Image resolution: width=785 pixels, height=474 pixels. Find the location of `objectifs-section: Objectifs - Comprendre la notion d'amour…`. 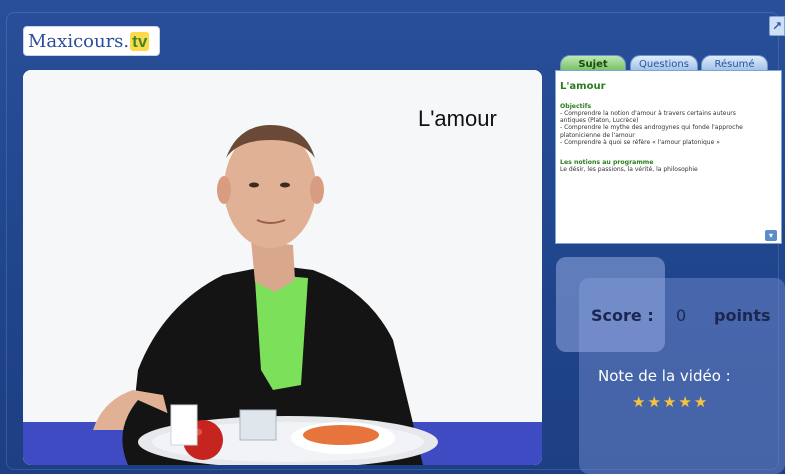

objectifs-section: Objectifs - Comprendre la notion d'amour… is located at coordinates (665, 124).